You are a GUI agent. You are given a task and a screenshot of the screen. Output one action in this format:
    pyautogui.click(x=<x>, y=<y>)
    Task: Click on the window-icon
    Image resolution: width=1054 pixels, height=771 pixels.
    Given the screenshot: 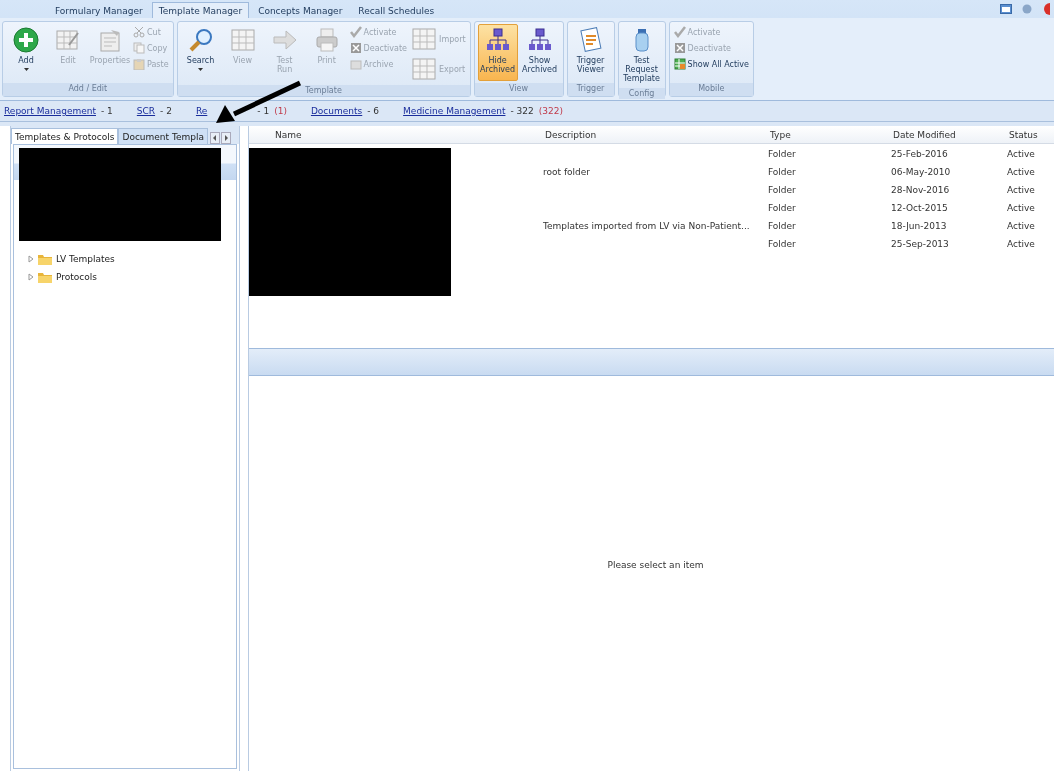 What is the action you would take?
    pyautogui.click(x=1006, y=9)
    